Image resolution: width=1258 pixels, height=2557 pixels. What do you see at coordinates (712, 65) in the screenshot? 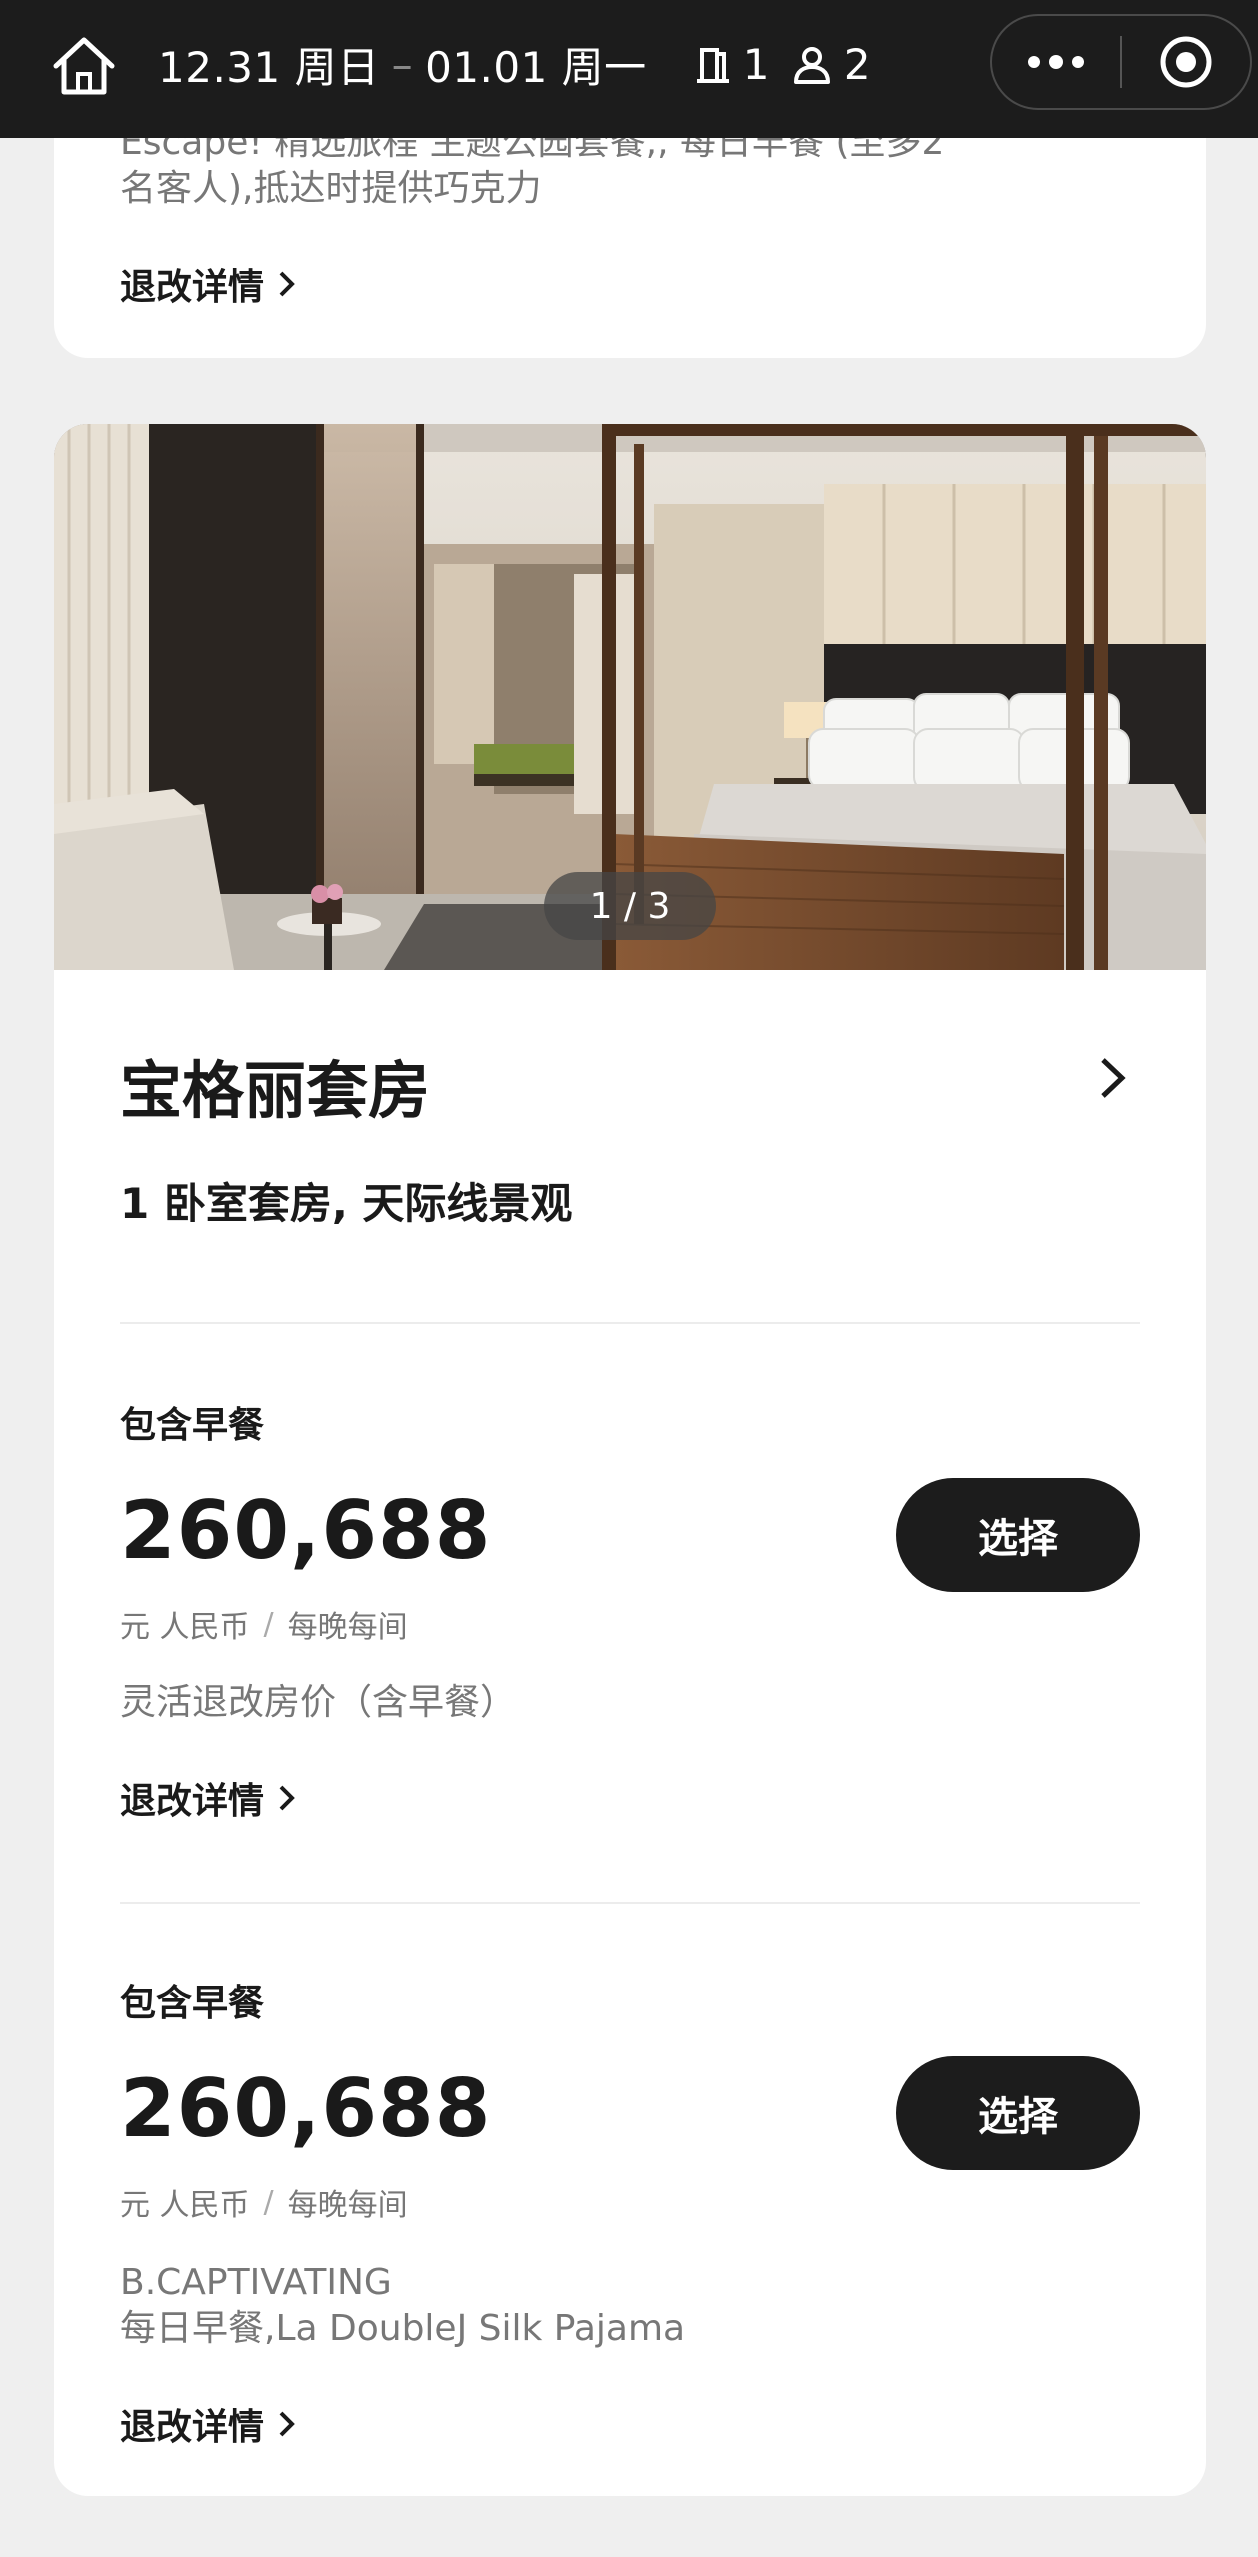
I see `door-icon` at bounding box center [712, 65].